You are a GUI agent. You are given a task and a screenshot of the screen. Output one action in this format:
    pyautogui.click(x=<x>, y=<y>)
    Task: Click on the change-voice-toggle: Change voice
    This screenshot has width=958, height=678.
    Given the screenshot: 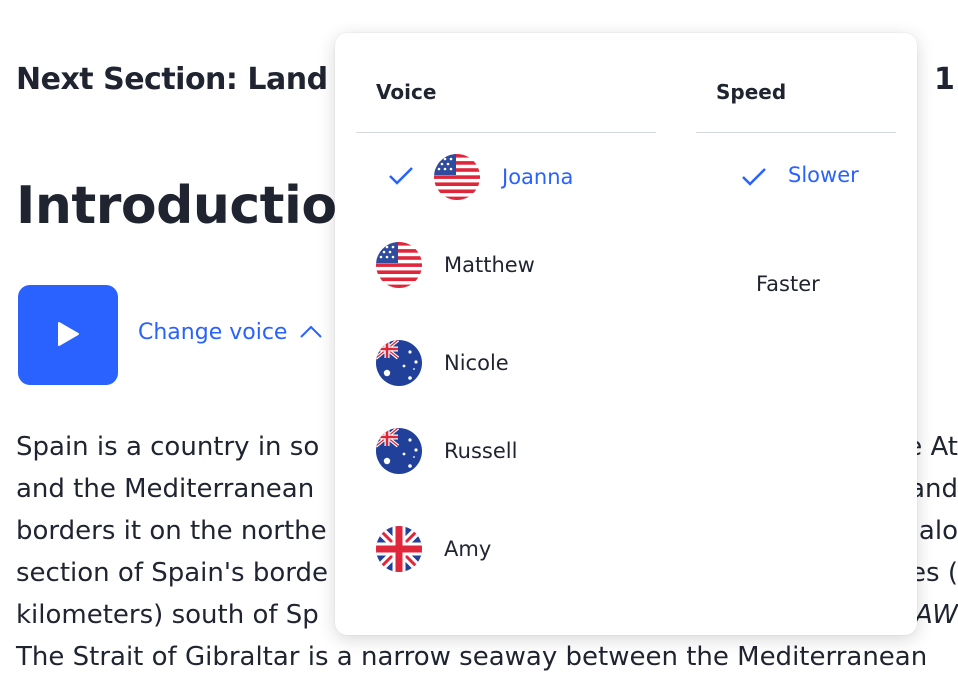 What is the action you would take?
    pyautogui.click(x=230, y=332)
    